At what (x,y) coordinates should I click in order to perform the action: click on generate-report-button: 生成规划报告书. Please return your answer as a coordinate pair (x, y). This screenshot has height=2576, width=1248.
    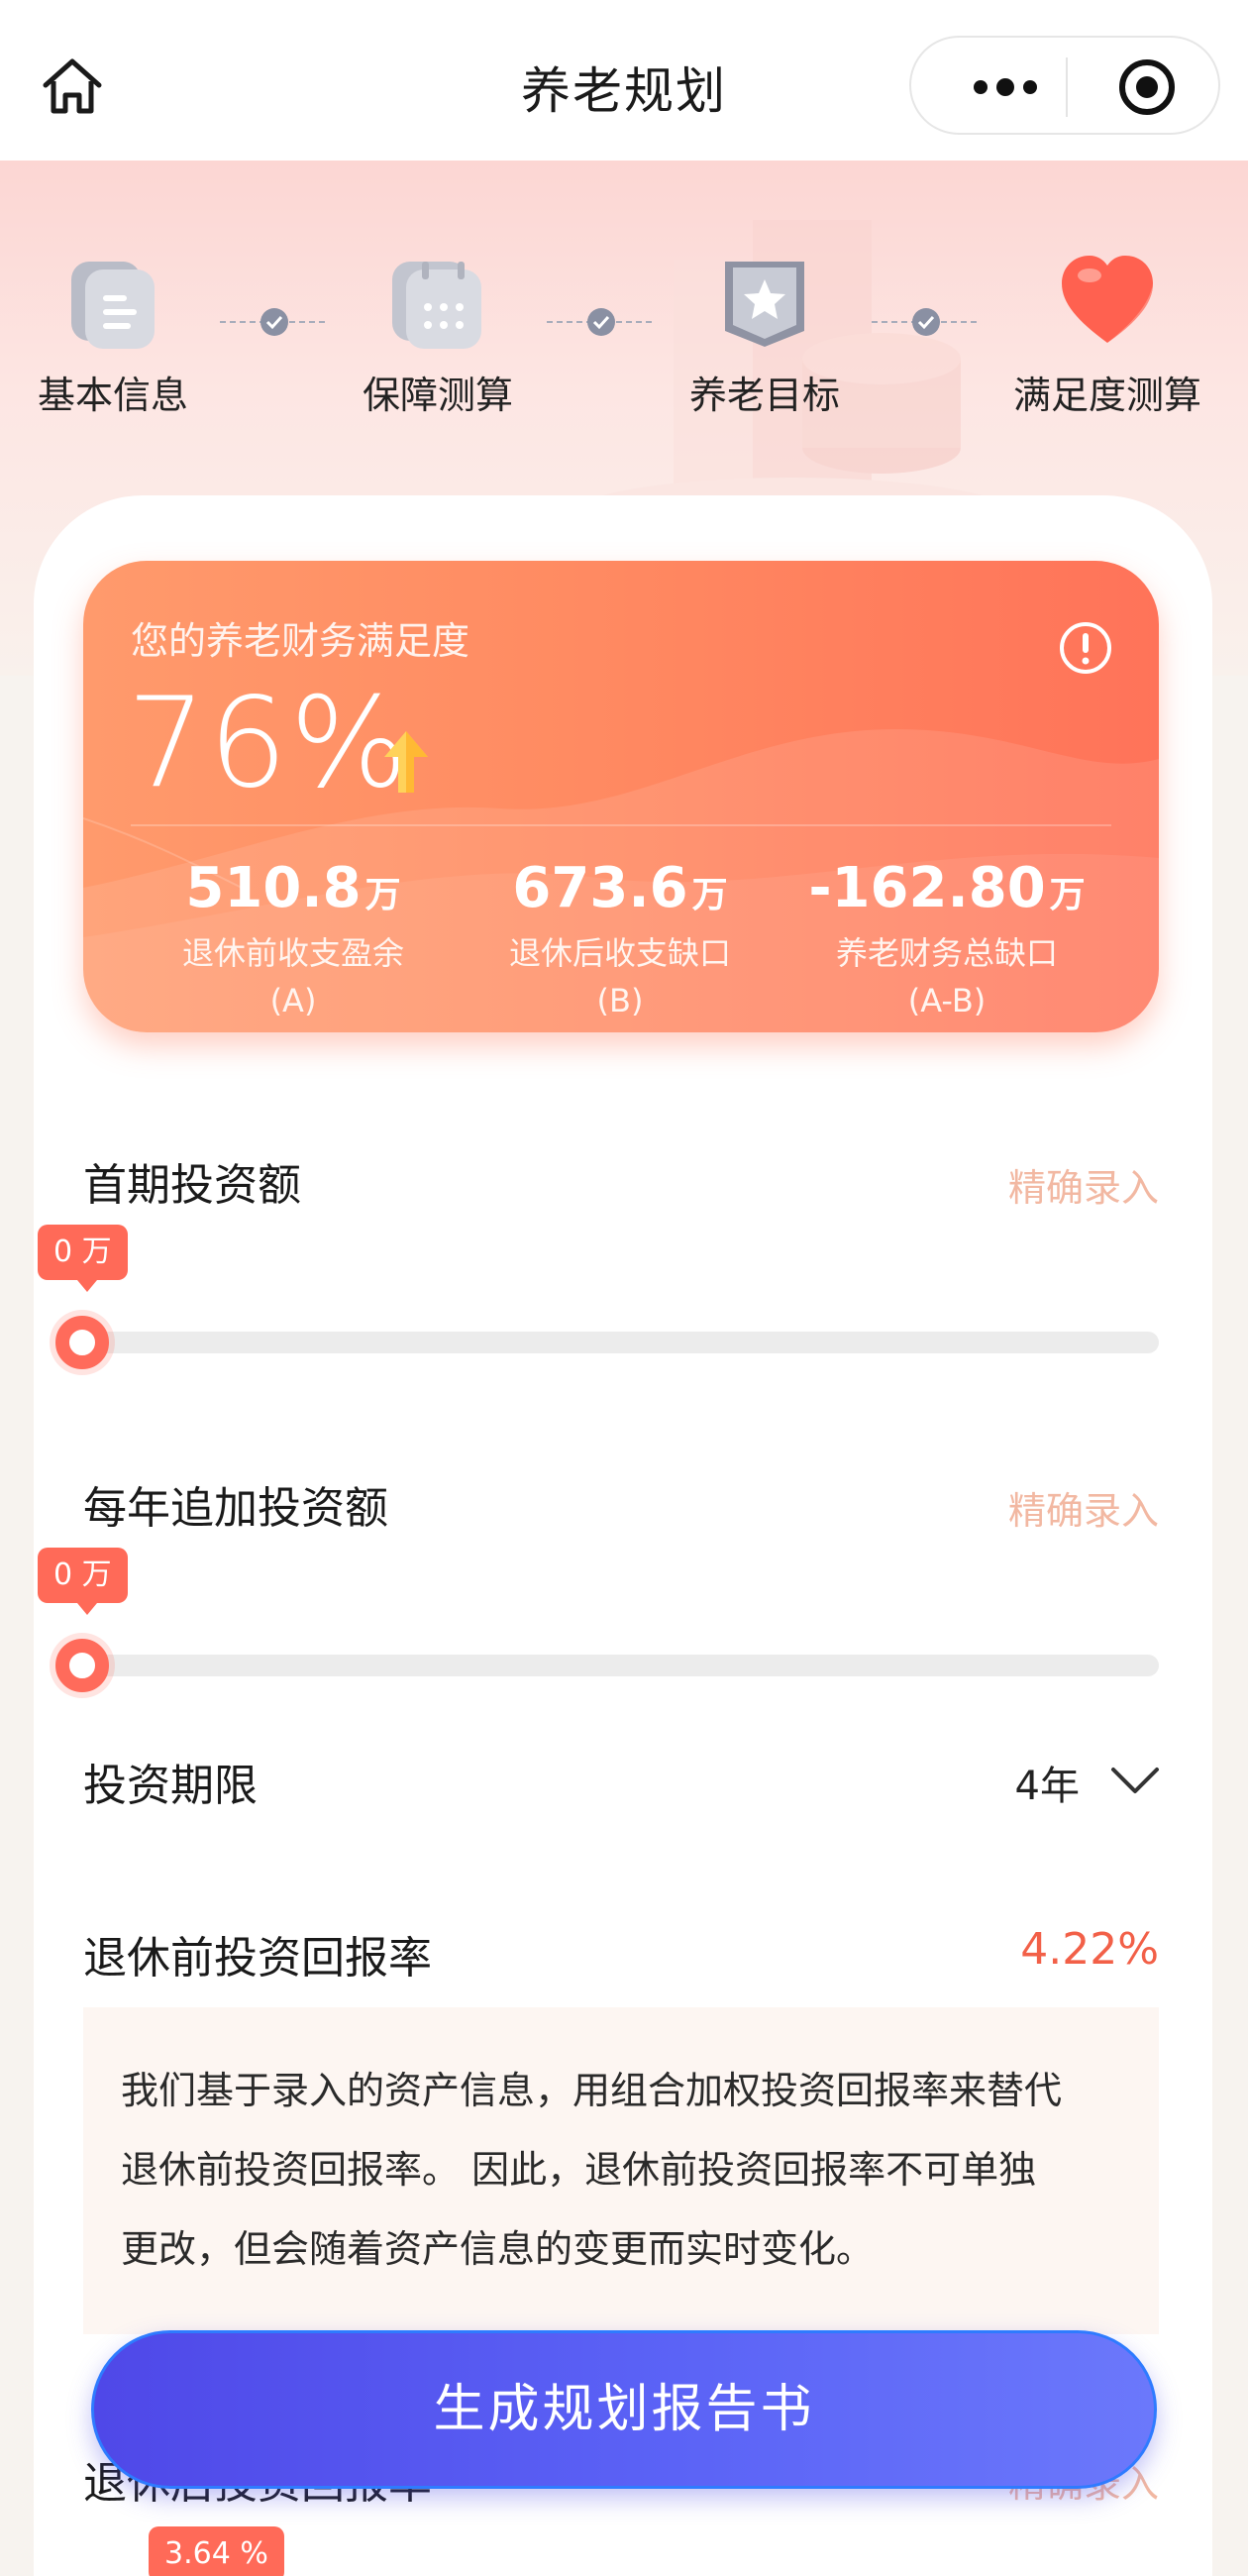
    Looking at the image, I should click on (624, 2409).